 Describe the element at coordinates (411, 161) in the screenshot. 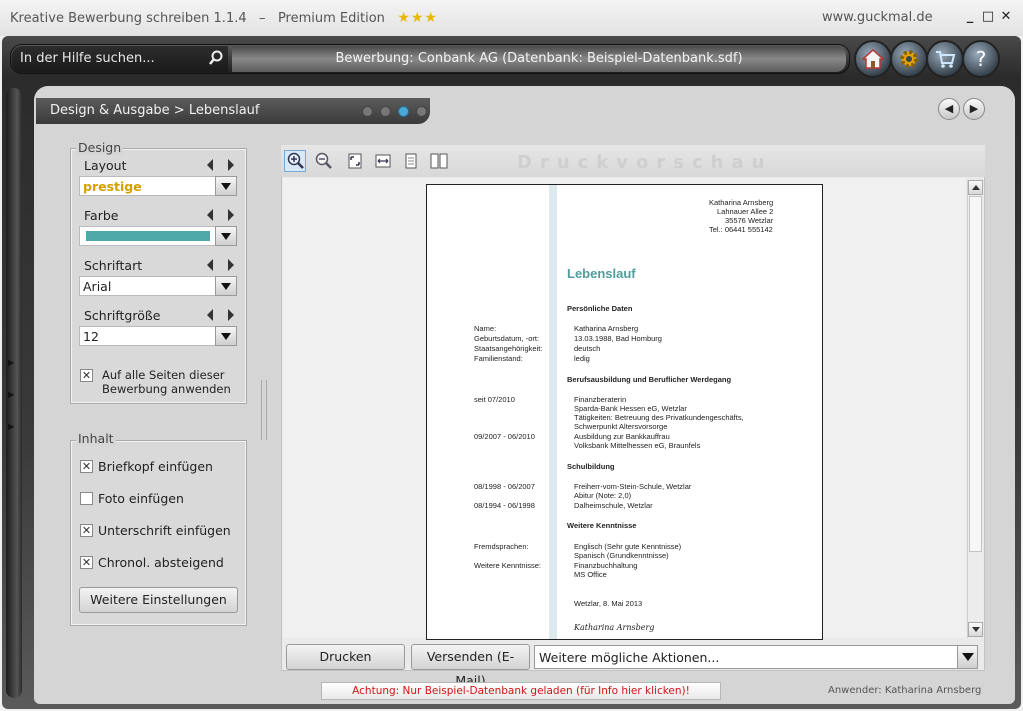

I see `single-page-icon` at that location.